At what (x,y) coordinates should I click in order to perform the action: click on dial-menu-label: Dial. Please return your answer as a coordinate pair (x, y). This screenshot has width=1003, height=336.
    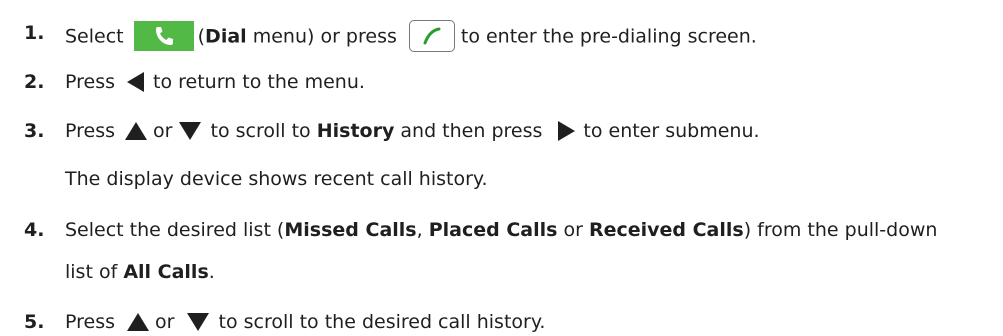
    Looking at the image, I should click on (226, 36).